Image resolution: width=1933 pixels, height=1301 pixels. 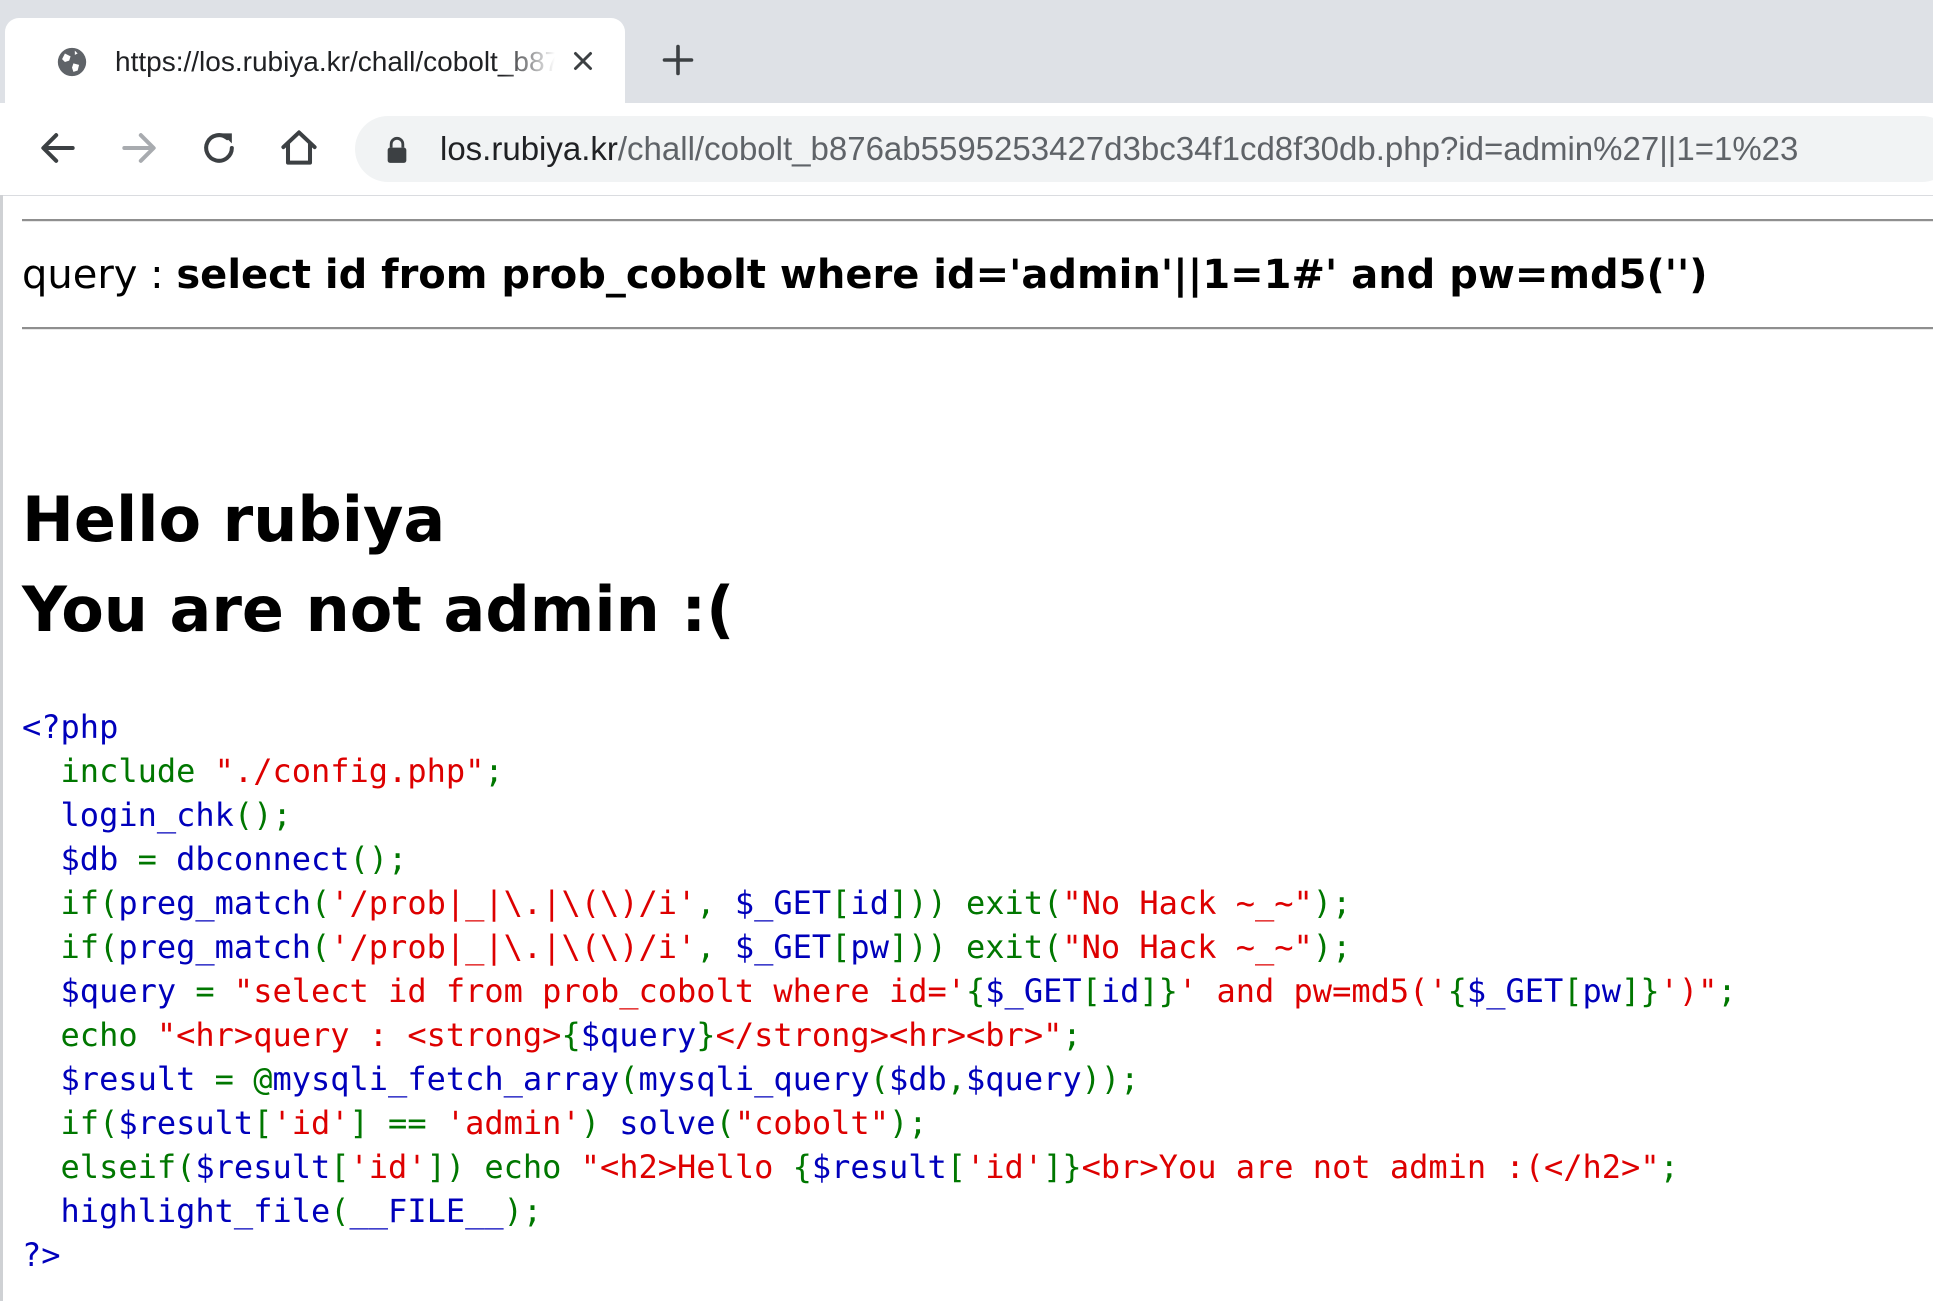 What do you see at coordinates (956, 1079) in the screenshot?
I see `code-token: ,` at bounding box center [956, 1079].